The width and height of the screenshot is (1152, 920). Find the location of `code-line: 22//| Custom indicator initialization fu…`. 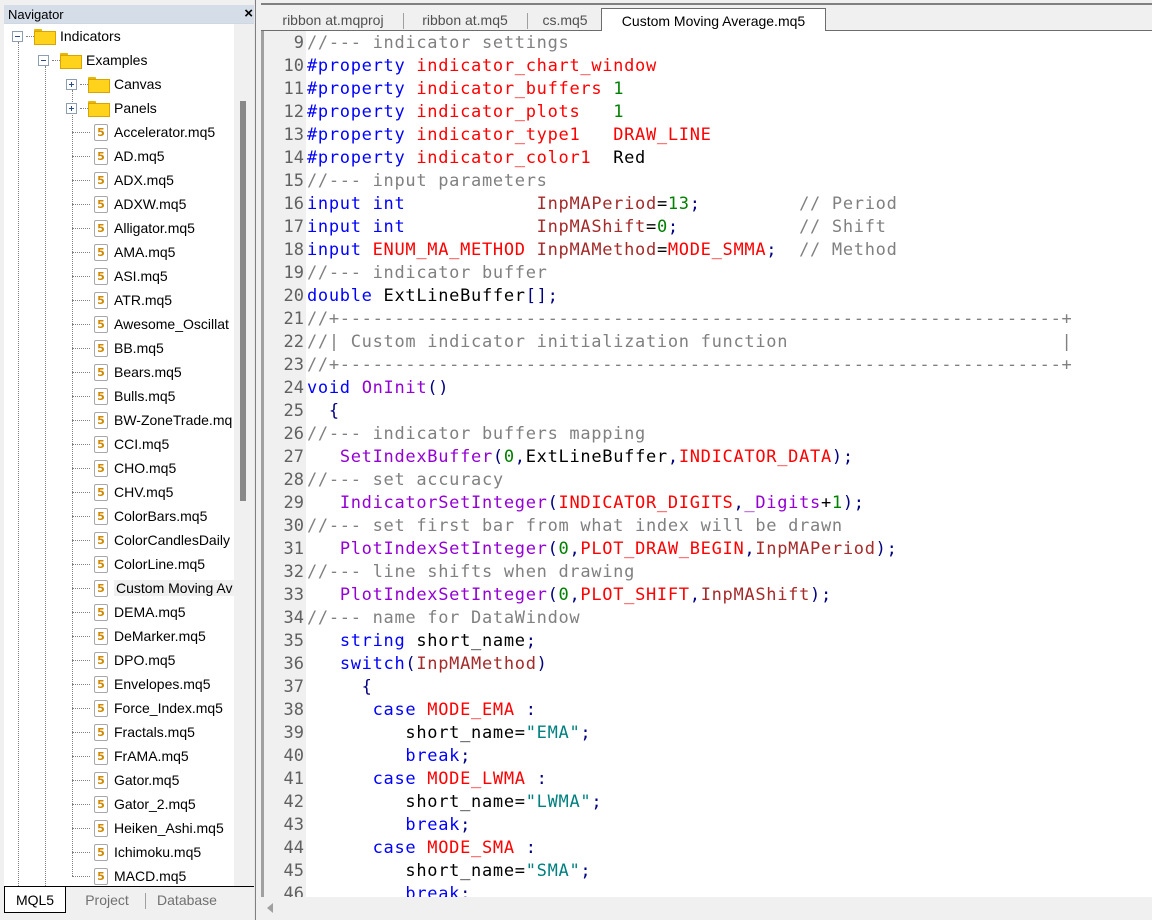

code-line: 22//| Custom indicator initialization fu… is located at coordinates (668, 342).